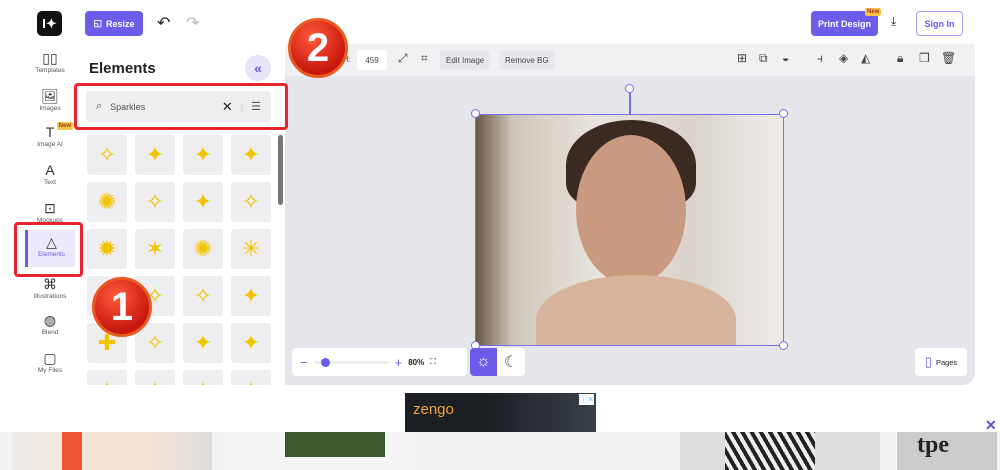  What do you see at coordinates (155, 249) in the screenshot?
I see `sparkle-element: ✶` at bounding box center [155, 249].